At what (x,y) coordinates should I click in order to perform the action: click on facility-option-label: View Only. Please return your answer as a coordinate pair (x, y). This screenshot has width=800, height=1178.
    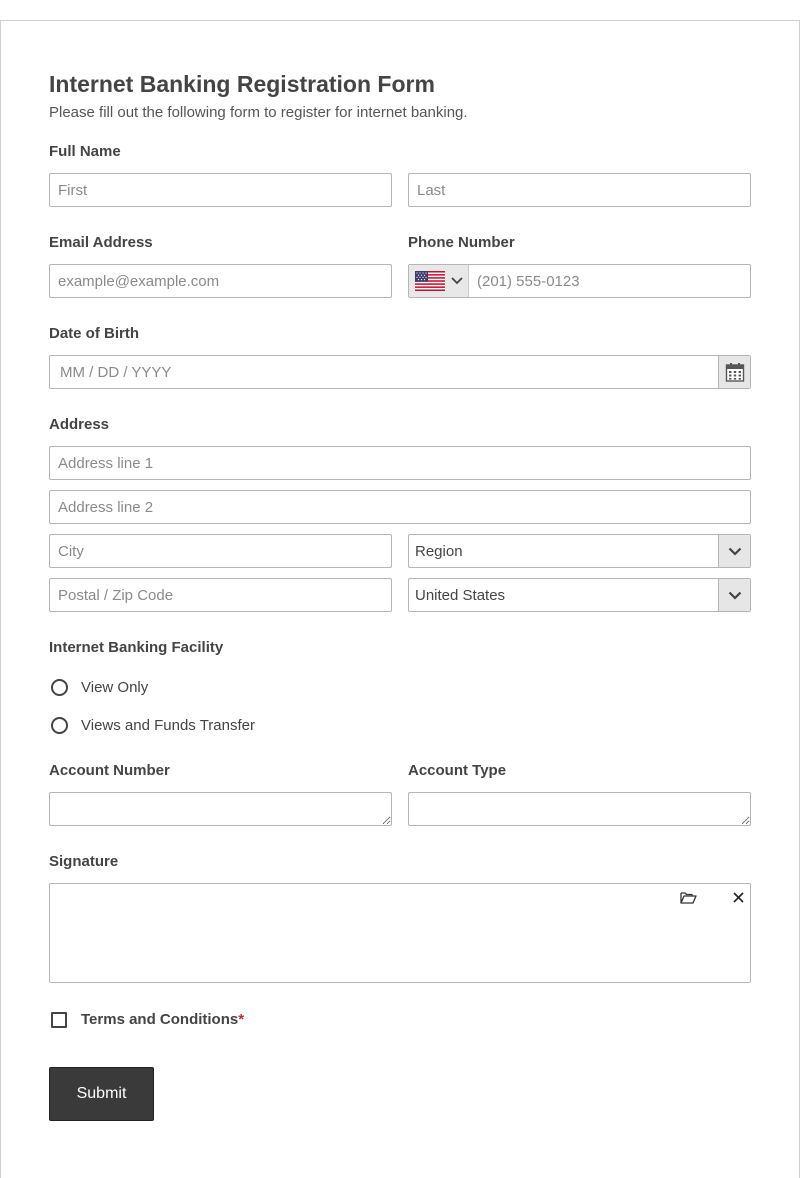
    Looking at the image, I should click on (115, 687).